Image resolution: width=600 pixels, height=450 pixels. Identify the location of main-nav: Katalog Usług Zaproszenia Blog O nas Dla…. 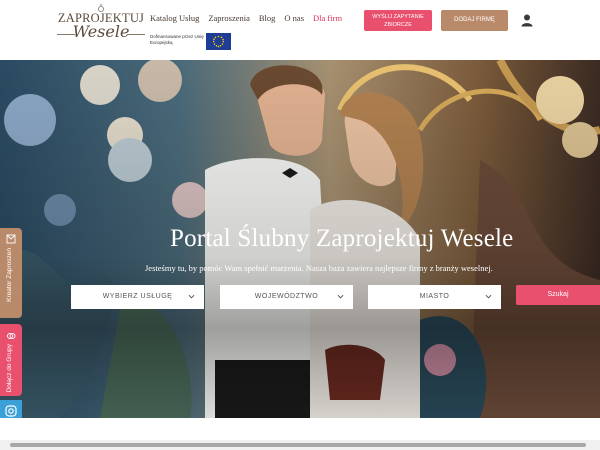
(246, 19).